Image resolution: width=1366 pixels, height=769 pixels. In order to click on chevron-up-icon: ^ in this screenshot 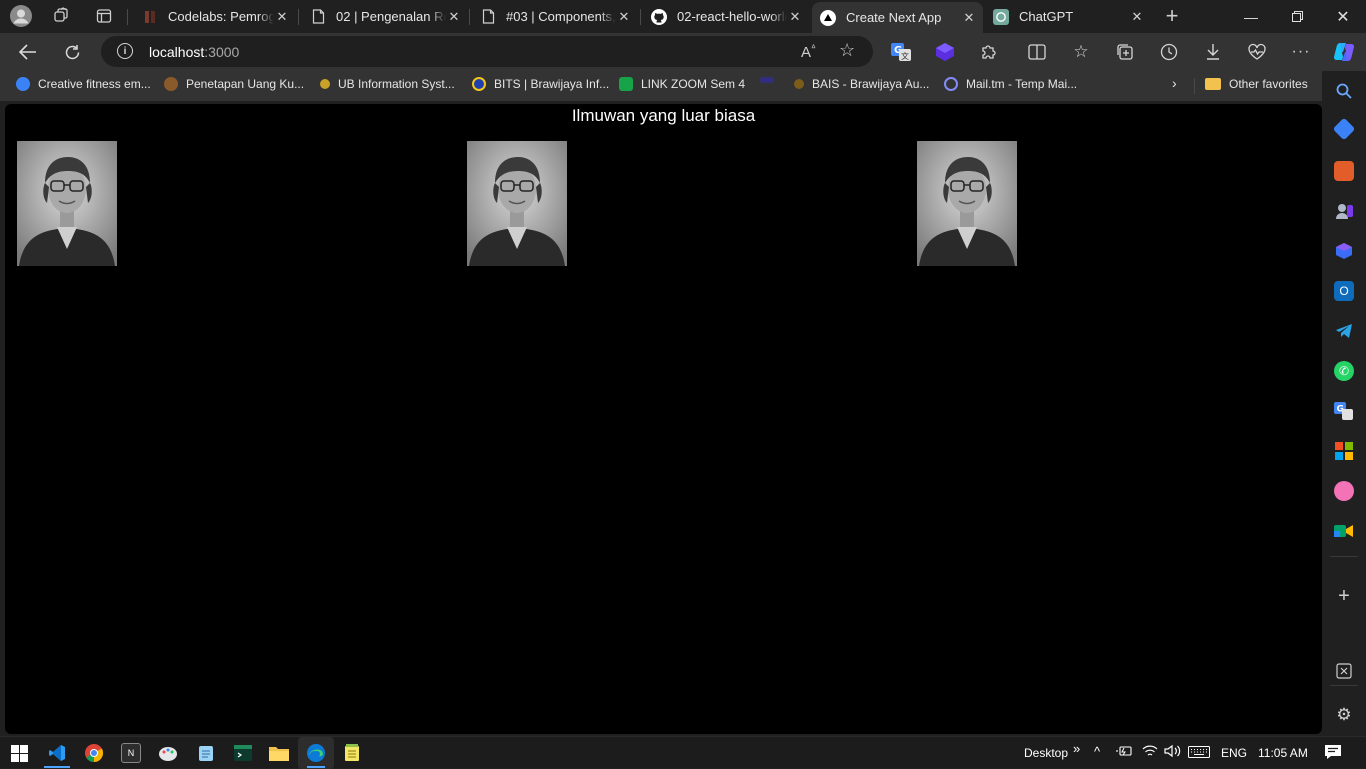, I will do `click(1097, 751)`.